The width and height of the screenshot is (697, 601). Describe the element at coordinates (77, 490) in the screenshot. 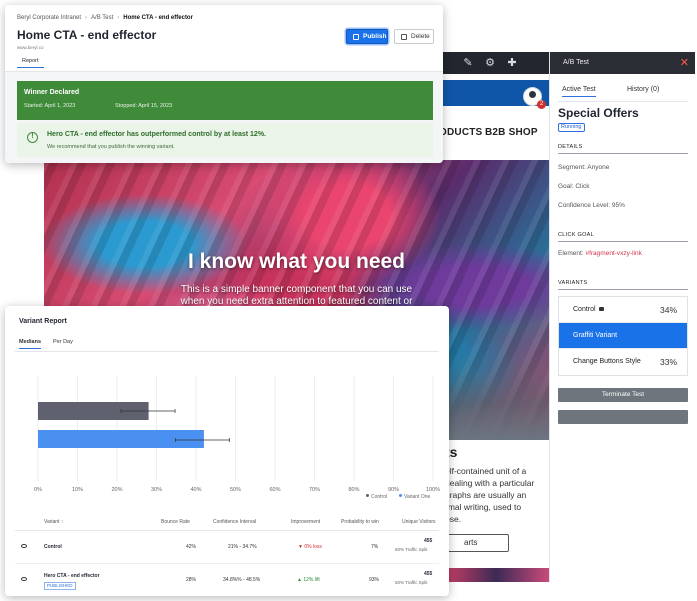

I see `x-tick-label: 10%` at that location.